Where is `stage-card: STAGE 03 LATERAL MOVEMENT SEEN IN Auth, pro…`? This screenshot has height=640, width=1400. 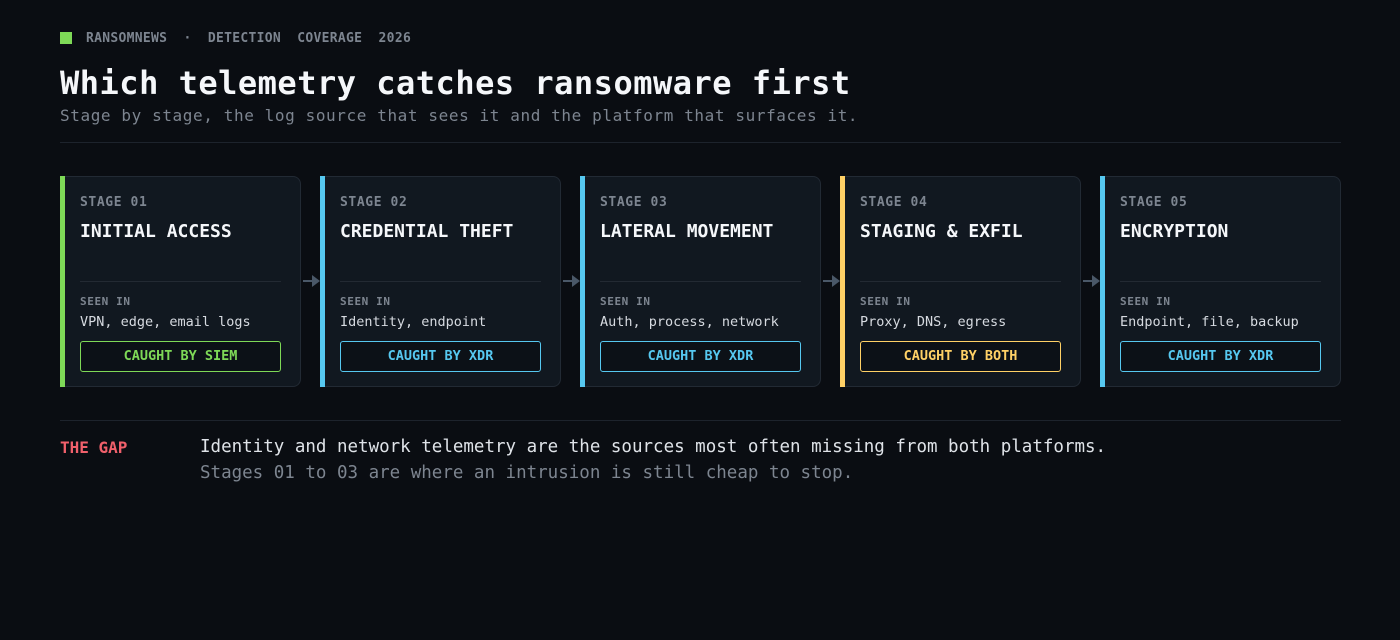 stage-card: STAGE 03 LATERAL MOVEMENT SEEN IN Auth, pro… is located at coordinates (700, 281).